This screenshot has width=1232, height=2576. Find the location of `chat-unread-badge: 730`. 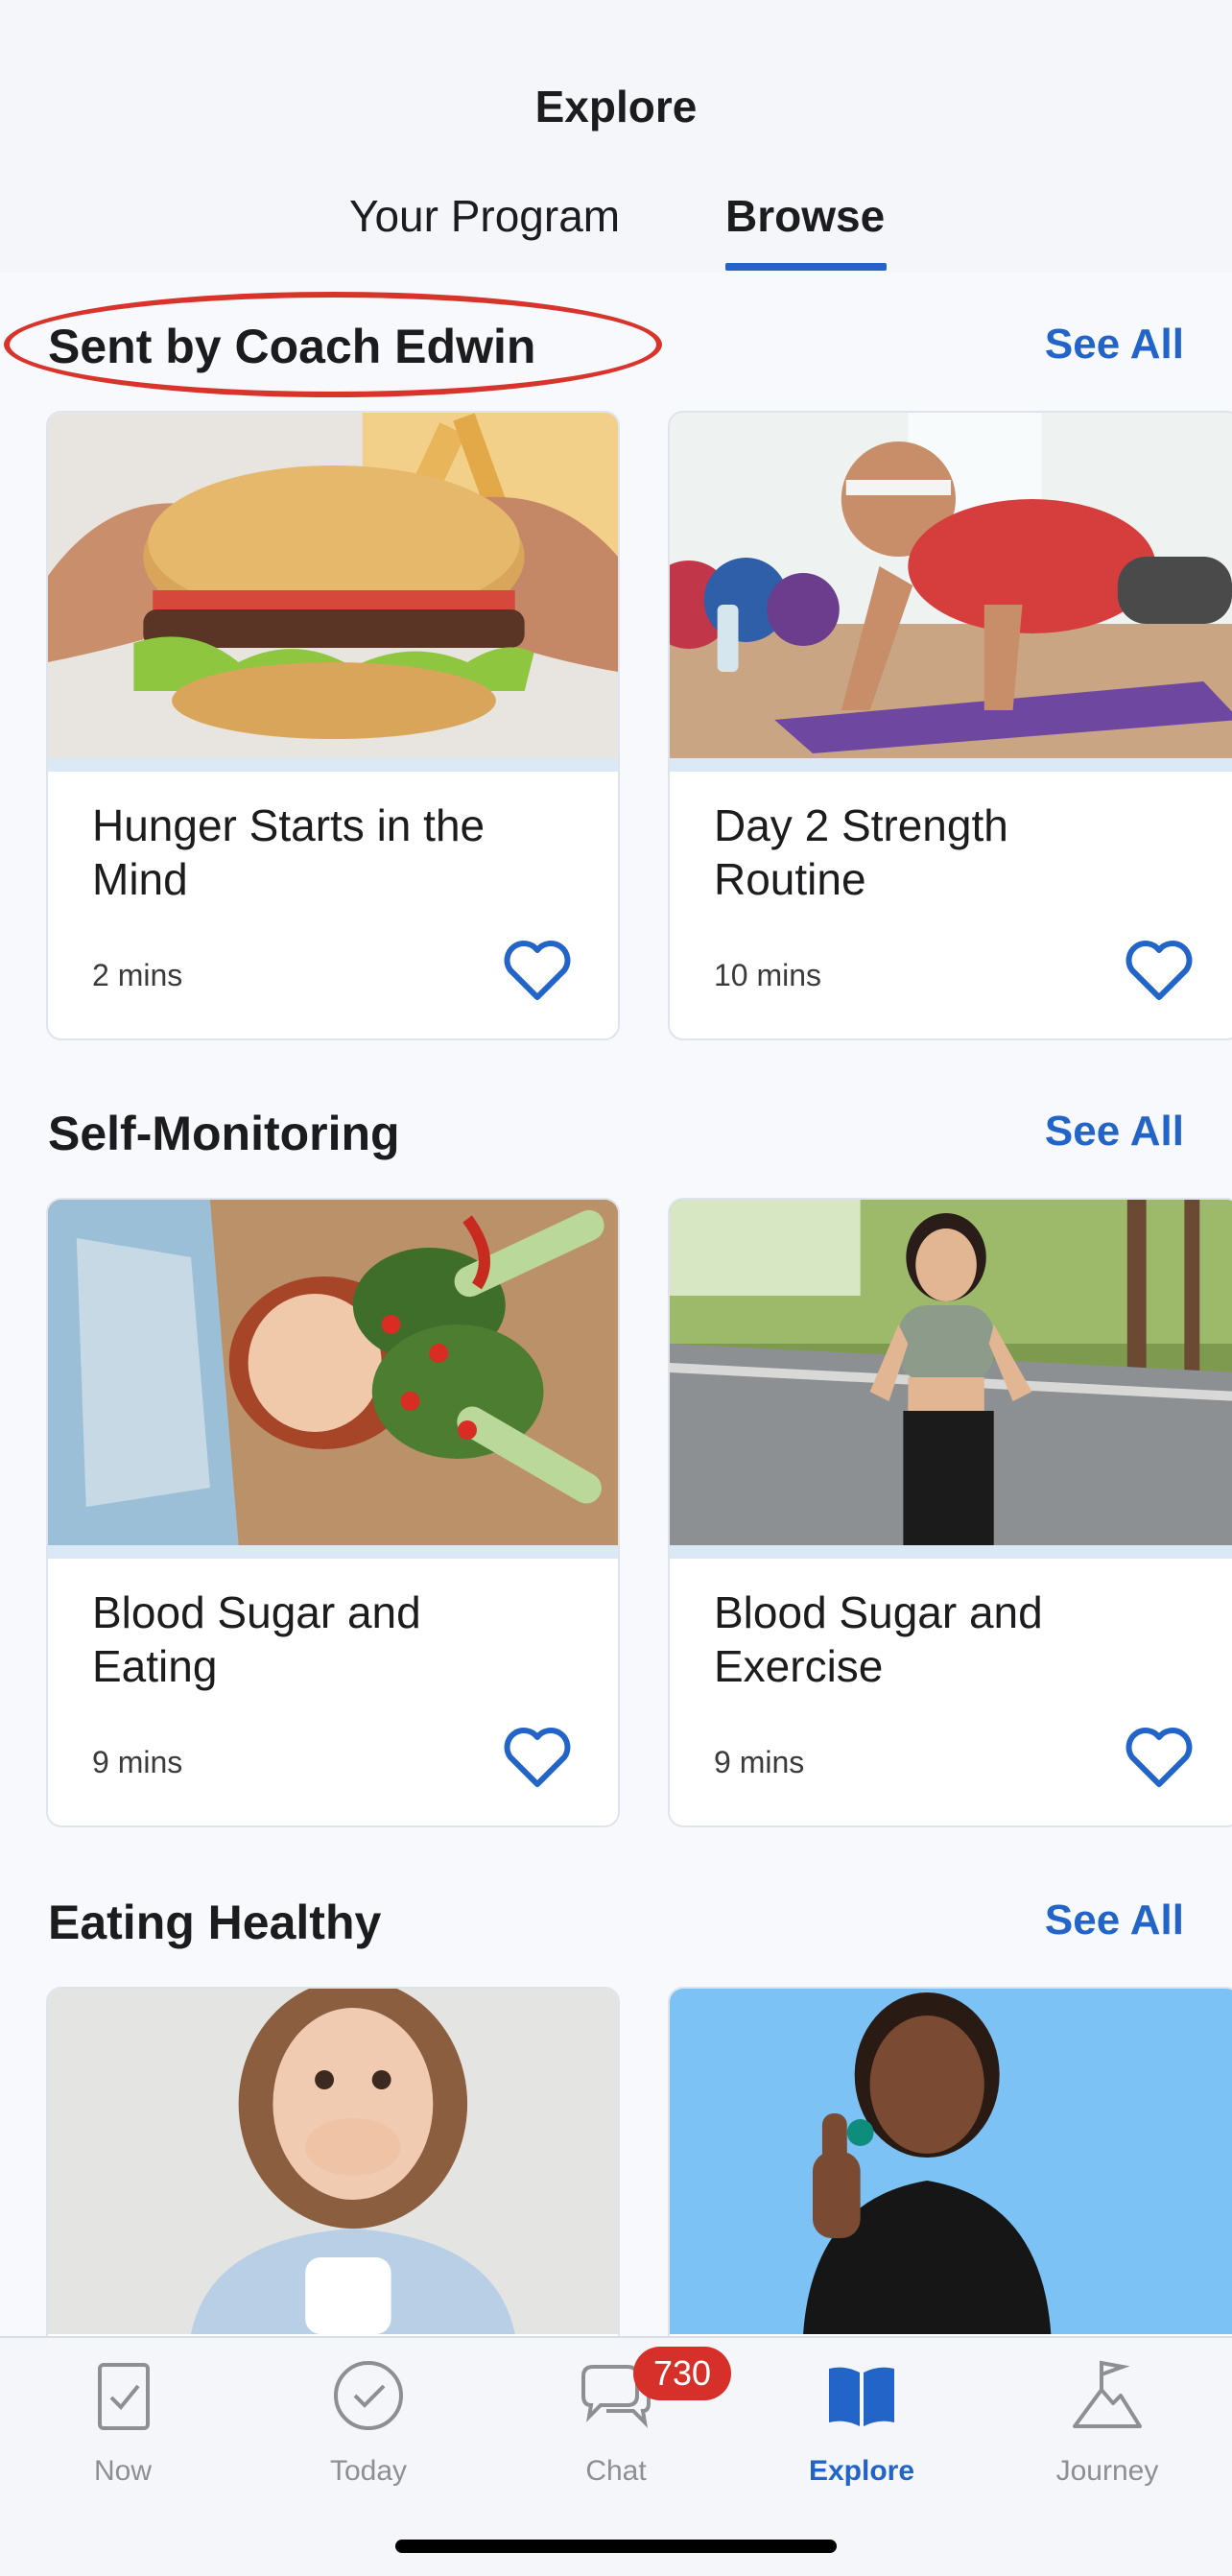

chat-unread-badge: 730 is located at coordinates (682, 2373).